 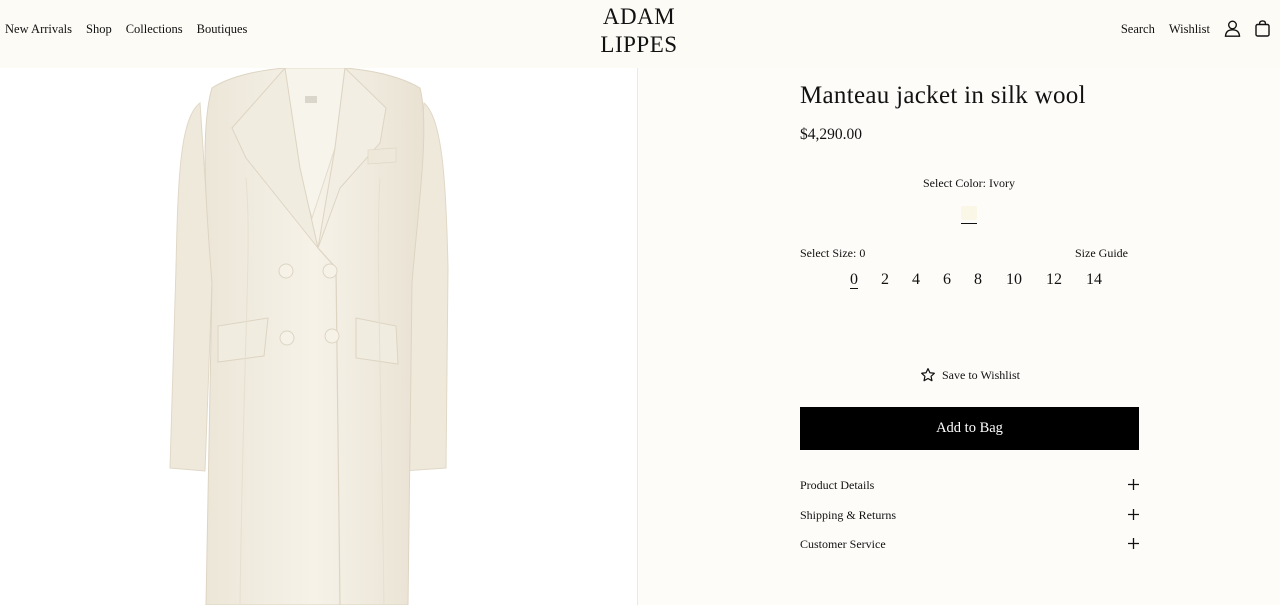 I want to click on main-nav: New Arrivals Shop Collections Boutiques, so click(x=126, y=29).